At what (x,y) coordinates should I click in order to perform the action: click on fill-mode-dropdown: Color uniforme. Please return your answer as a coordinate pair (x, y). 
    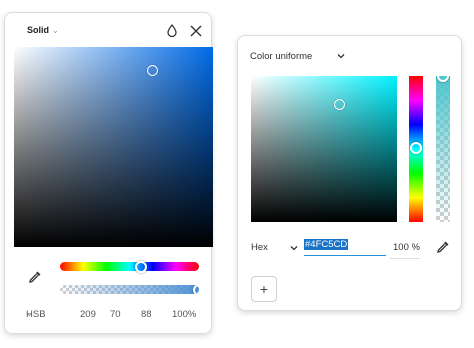
    Looking at the image, I should click on (281, 56).